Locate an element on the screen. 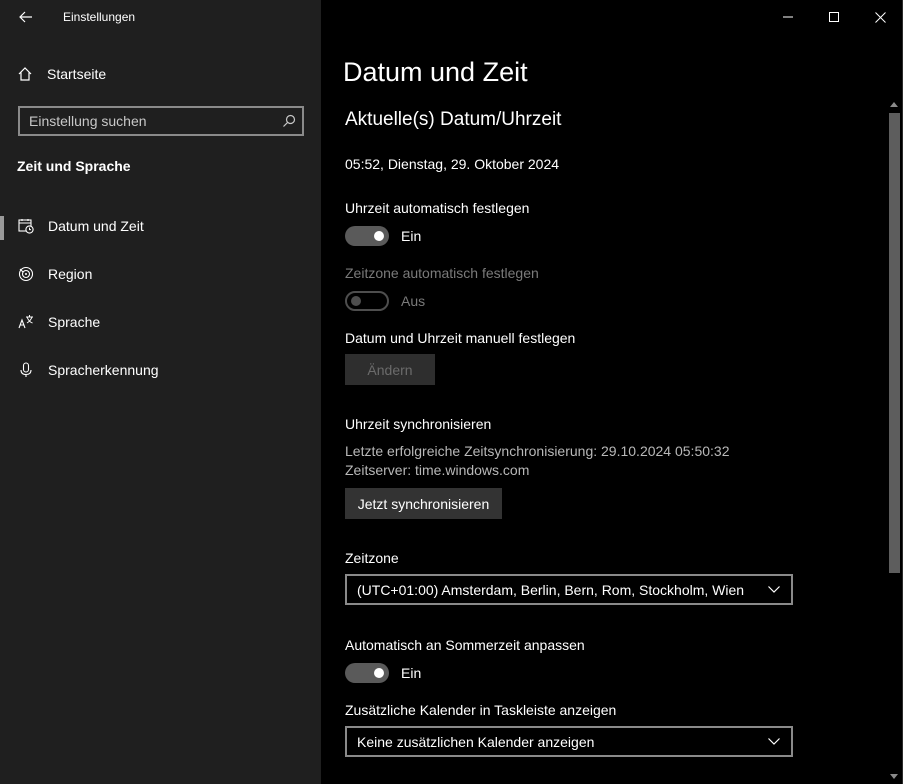 The width and height of the screenshot is (903, 784). sync-title: Uhrzeit synchronisieren is located at coordinates (418, 424).